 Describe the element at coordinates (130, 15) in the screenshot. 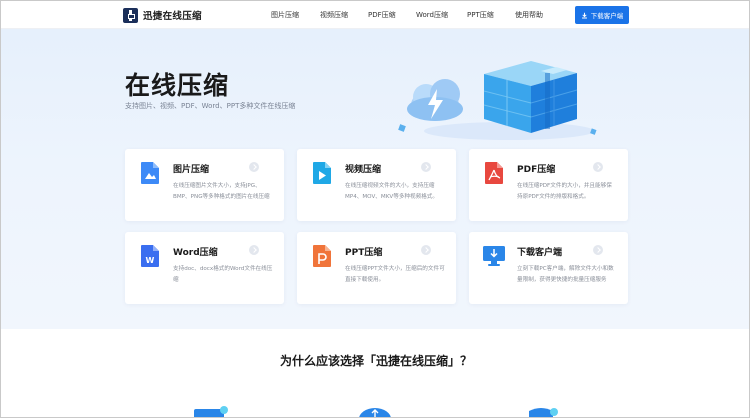

I see `zipper-logo-icon` at that location.